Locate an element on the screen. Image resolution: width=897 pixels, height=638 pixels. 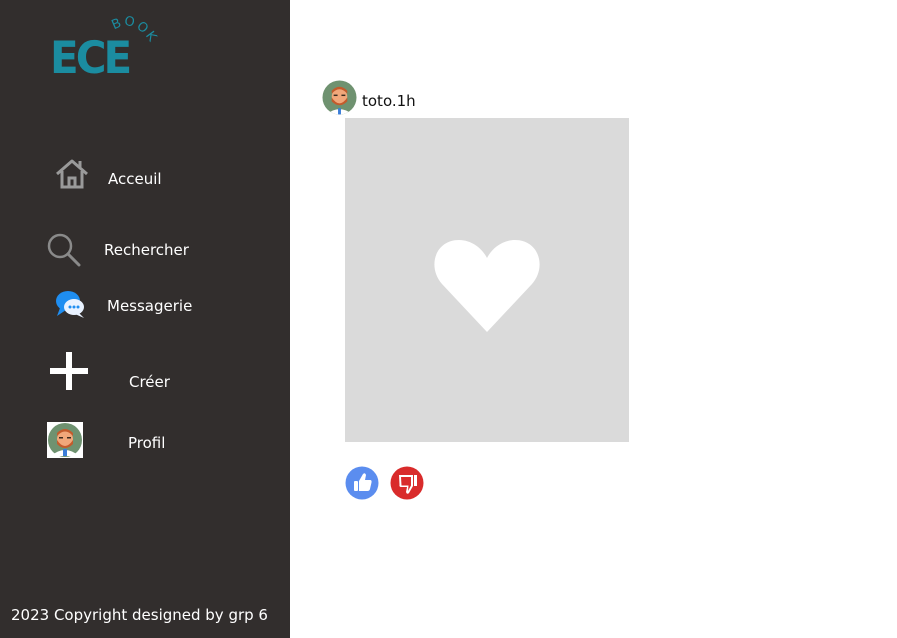
like-button is located at coordinates (362, 483).